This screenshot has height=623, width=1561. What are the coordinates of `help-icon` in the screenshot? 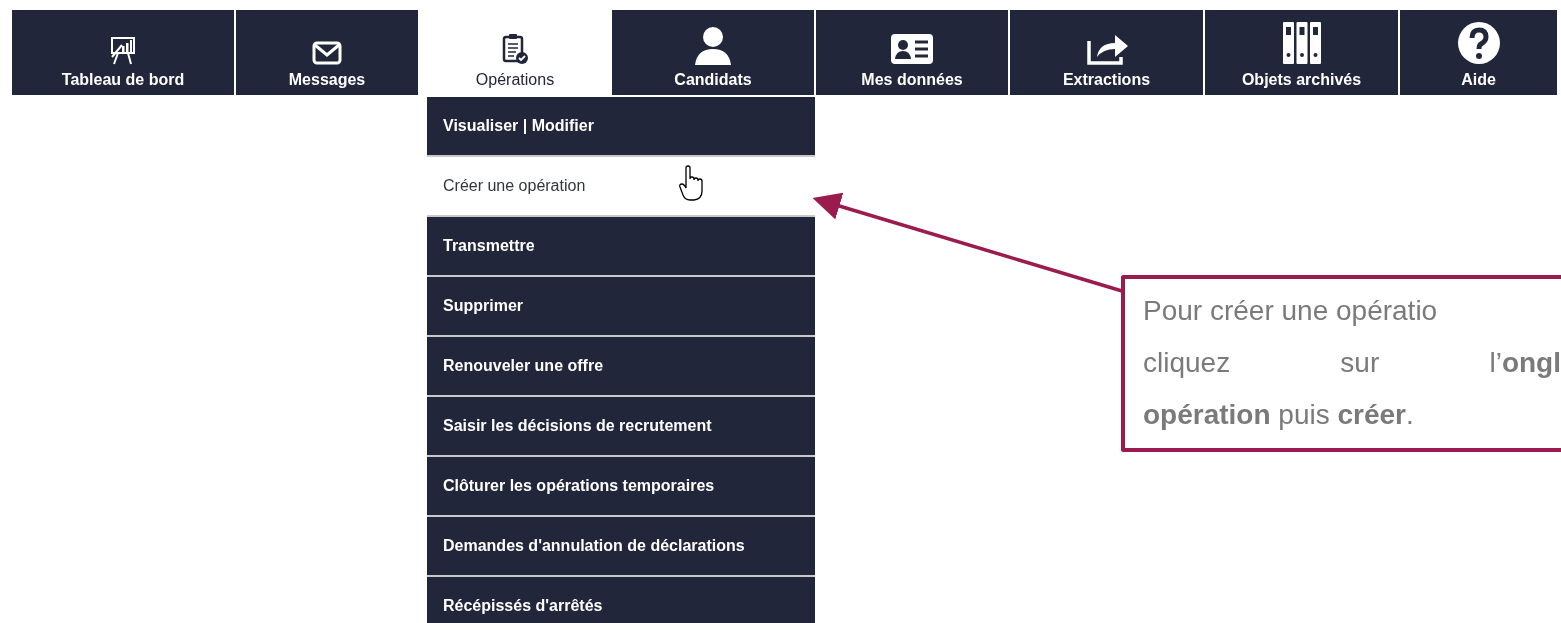 It's located at (1478, 43).